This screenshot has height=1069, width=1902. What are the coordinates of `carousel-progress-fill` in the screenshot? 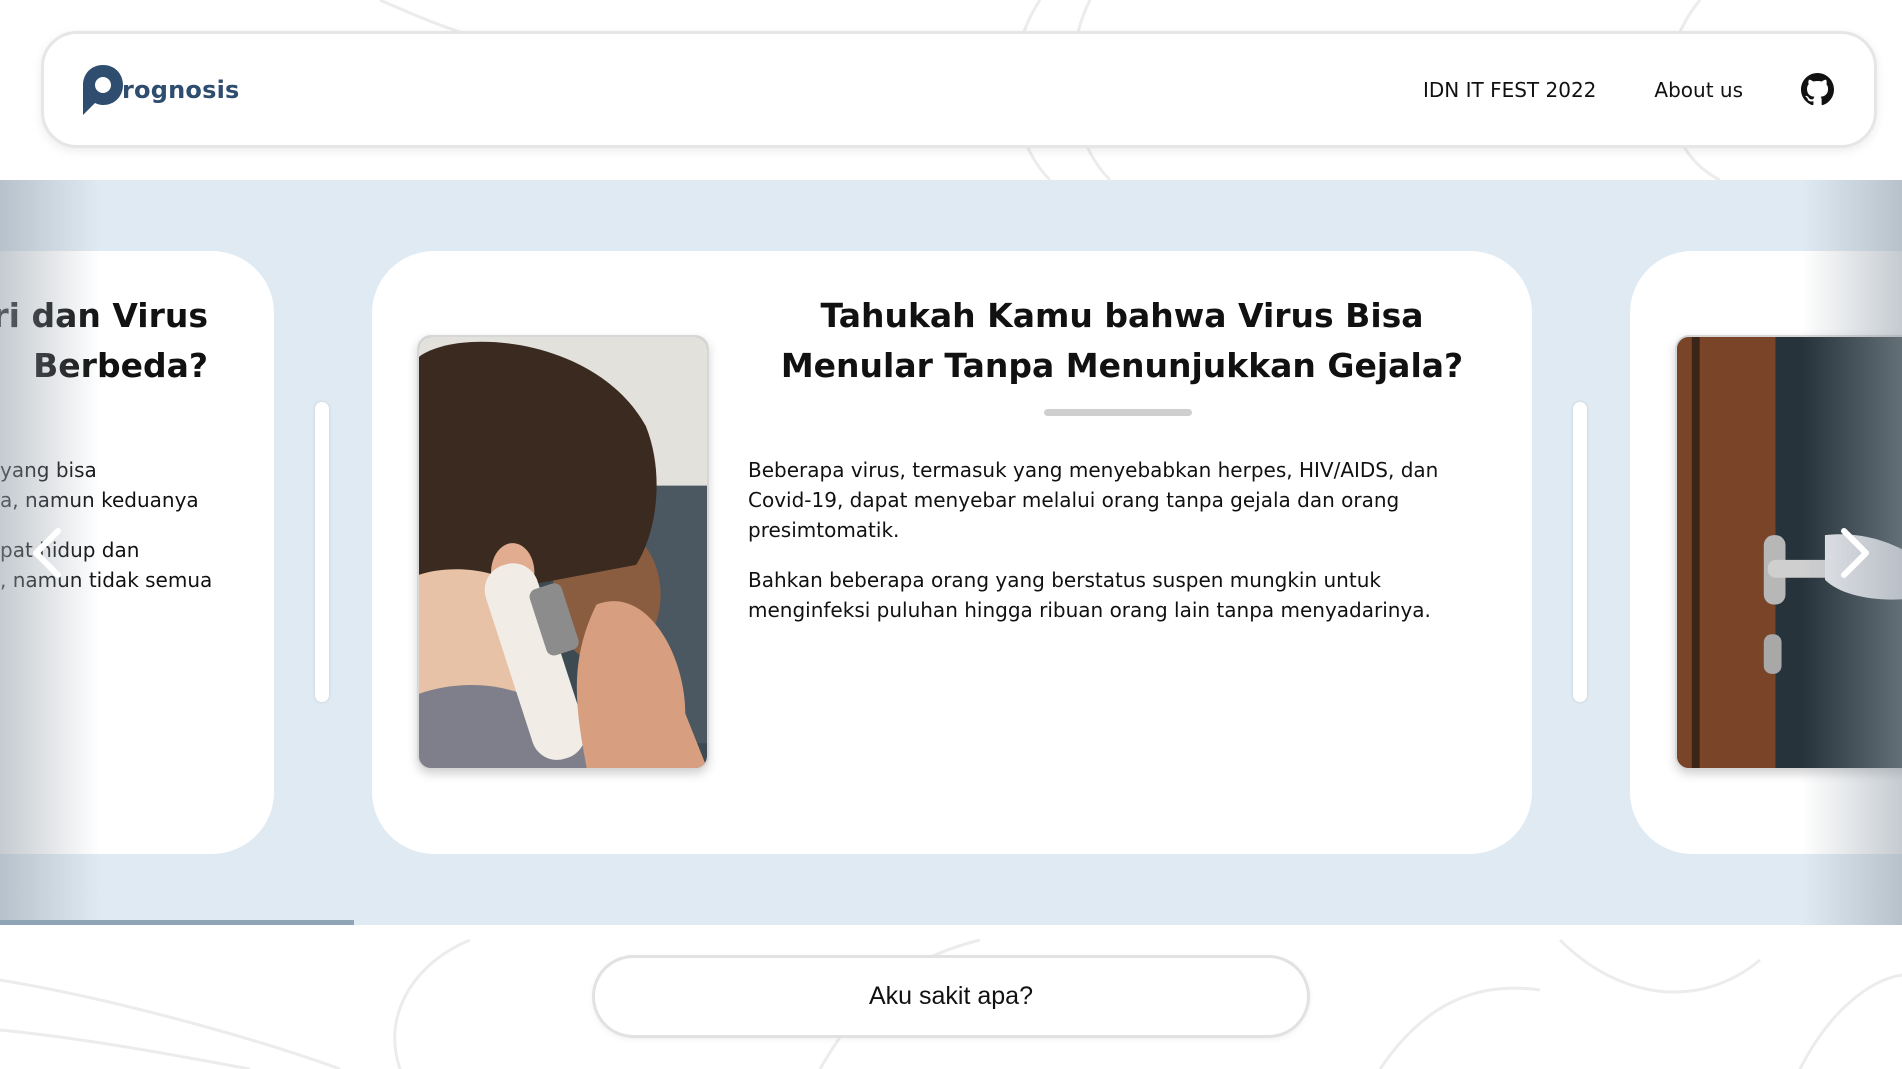 It's located at (177, 922).